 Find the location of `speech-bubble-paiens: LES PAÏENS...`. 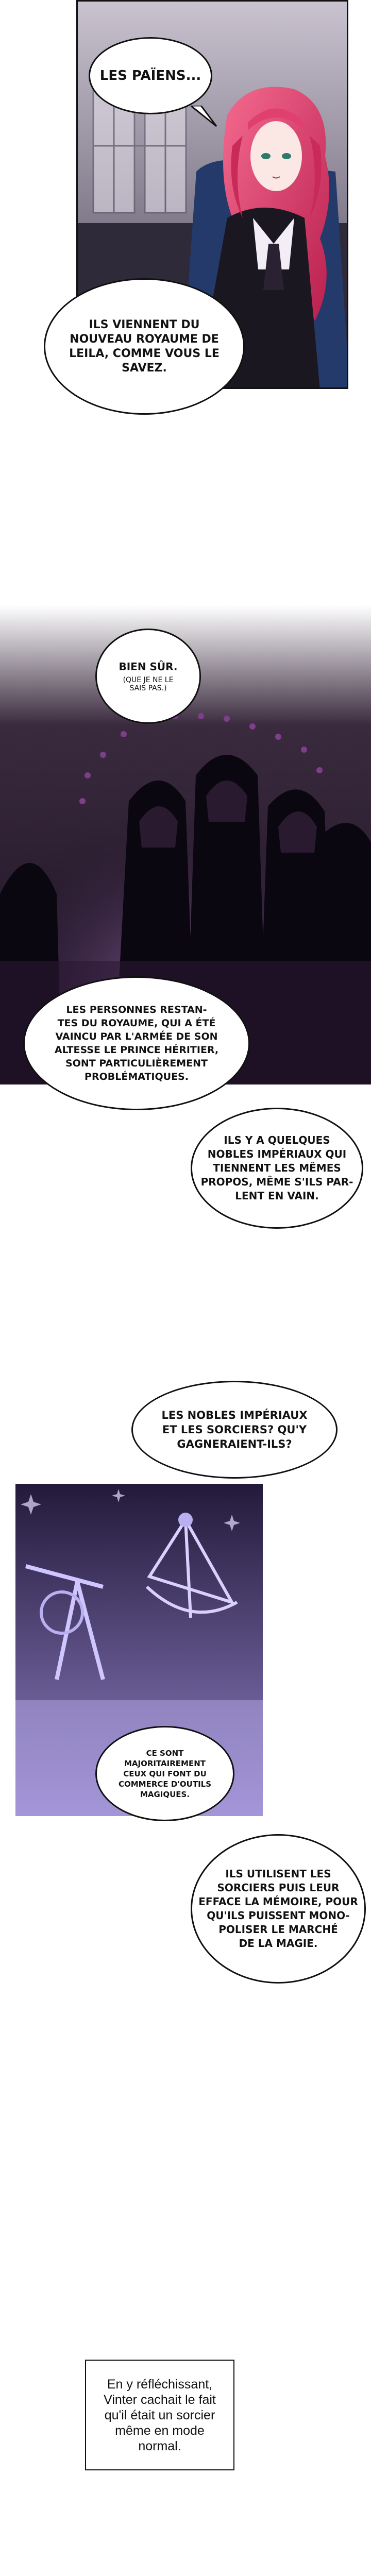

speech-bubble-paiens: LES PAÏENS... is located at coordinates (150, 75).